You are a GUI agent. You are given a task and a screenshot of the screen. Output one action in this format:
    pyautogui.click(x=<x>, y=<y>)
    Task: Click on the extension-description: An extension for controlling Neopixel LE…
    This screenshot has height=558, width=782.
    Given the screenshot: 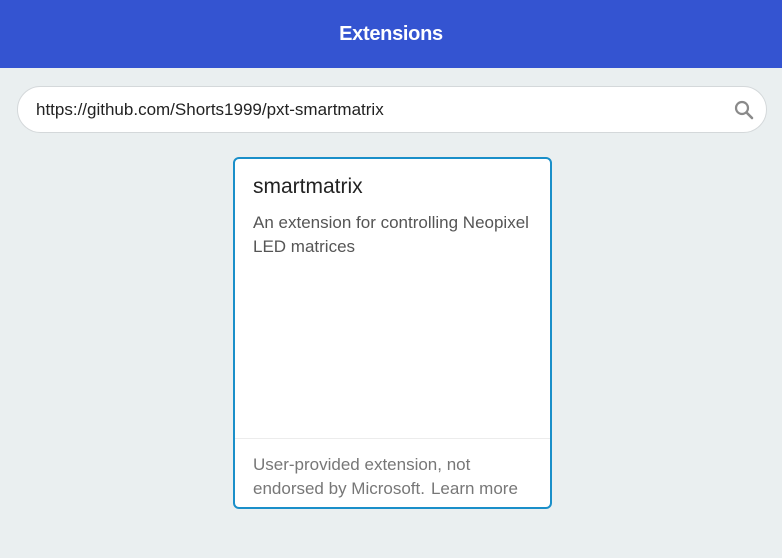 What is the action you would take?
    pyautogui.click(x=391, y=234)
    